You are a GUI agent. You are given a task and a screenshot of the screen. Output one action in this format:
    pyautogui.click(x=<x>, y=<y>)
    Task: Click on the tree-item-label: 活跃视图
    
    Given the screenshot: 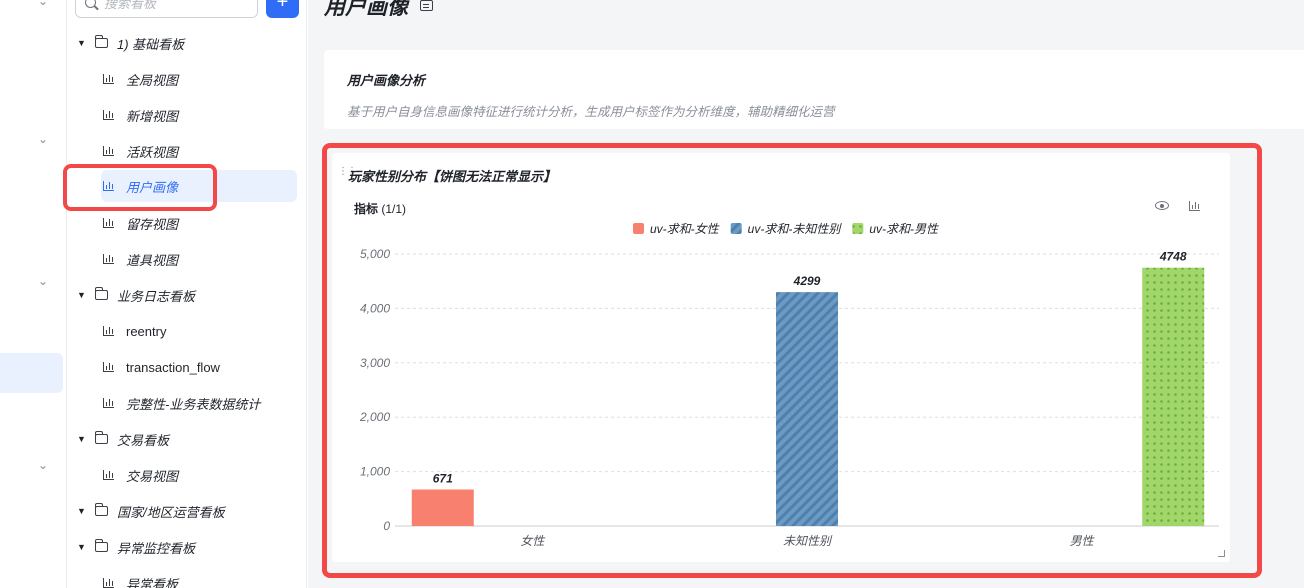 What is the action you would take?
    pyautogui.click(x=152, y=152)
    